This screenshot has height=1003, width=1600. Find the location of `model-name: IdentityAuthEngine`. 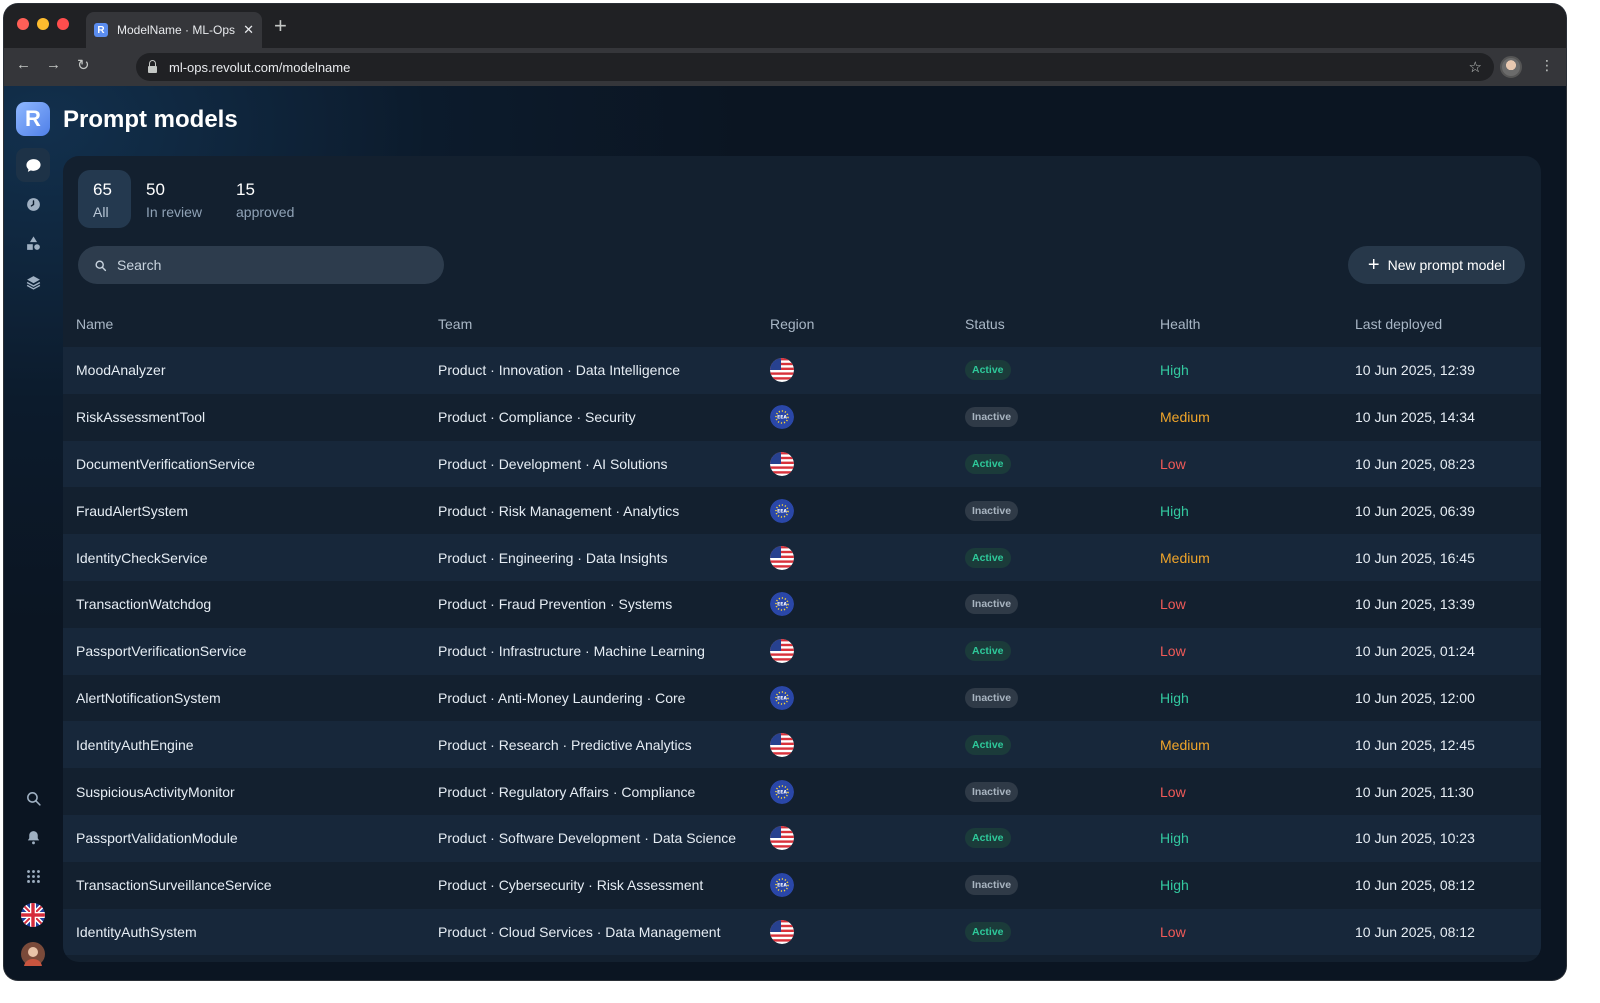

model-name: IdentityAuthEngine is located at coordinates (135, 744).